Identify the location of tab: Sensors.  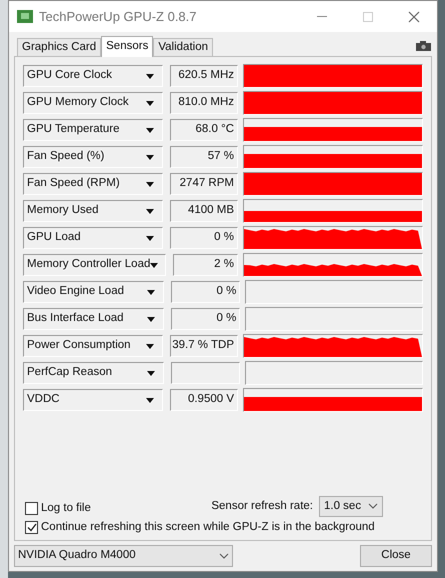
(127, 46).